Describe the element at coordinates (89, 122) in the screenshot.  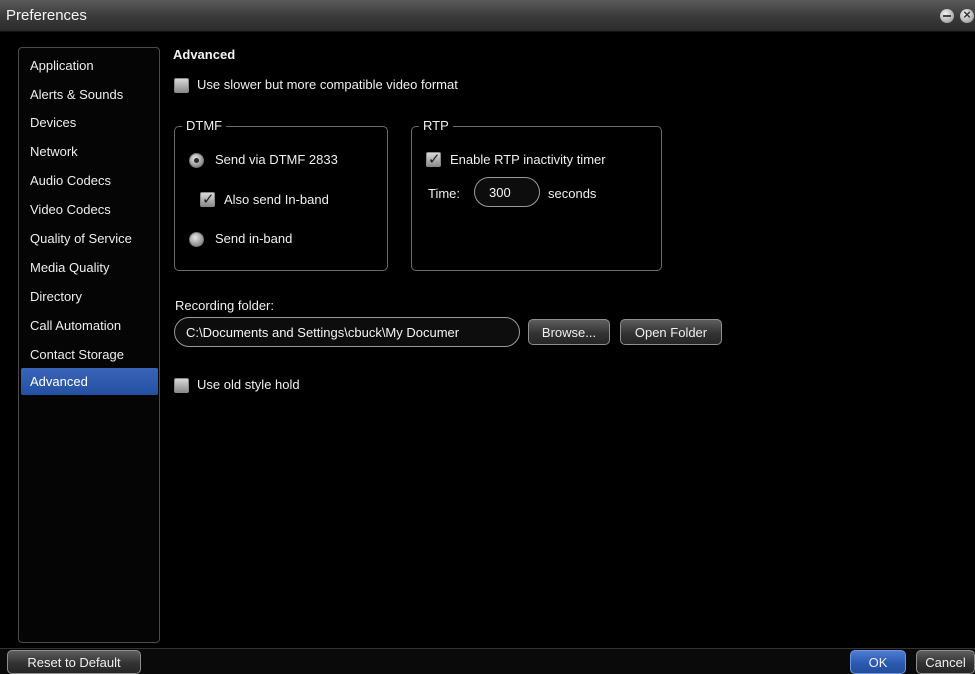
I see `sidebar-item-devices: Devices` at that location.